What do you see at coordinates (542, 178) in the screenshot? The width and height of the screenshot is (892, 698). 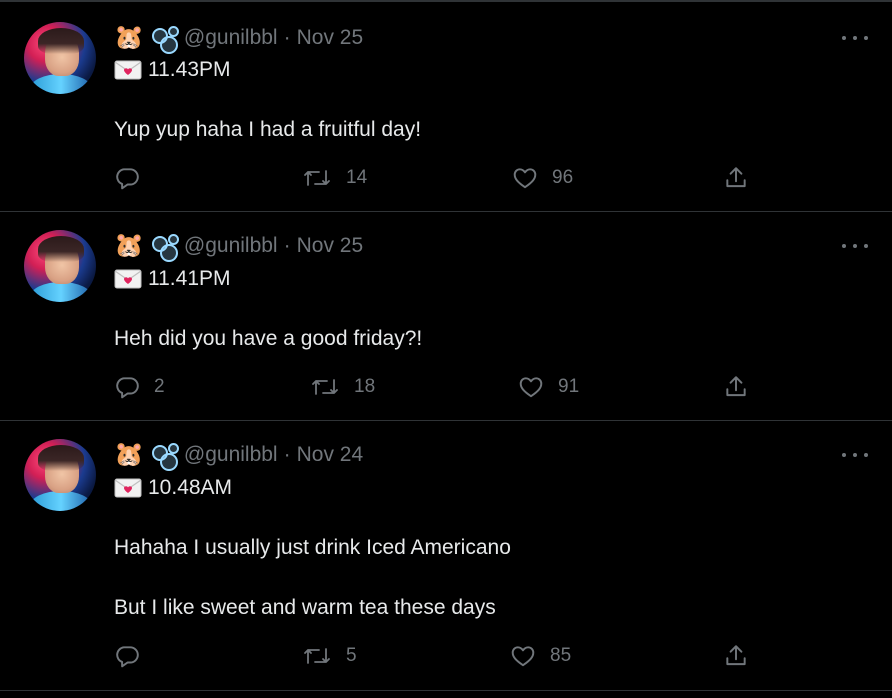 I see `like-button: 96` at bounding box center [542, 178].